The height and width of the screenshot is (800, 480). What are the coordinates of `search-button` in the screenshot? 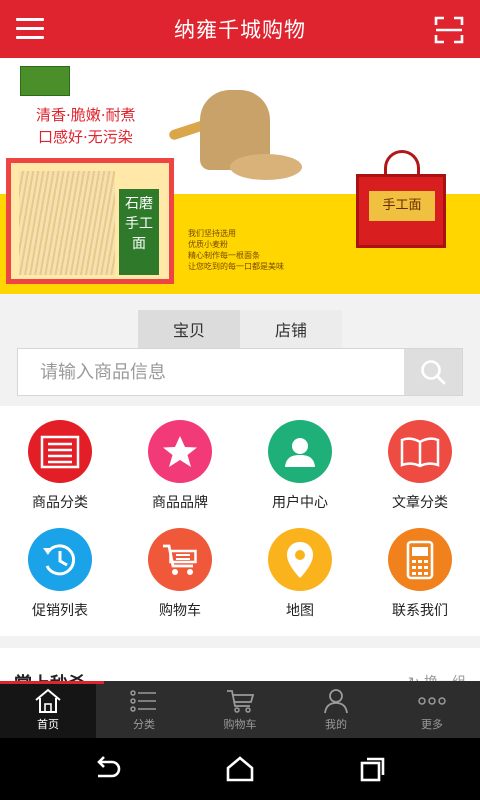 It's located at (433, 372).